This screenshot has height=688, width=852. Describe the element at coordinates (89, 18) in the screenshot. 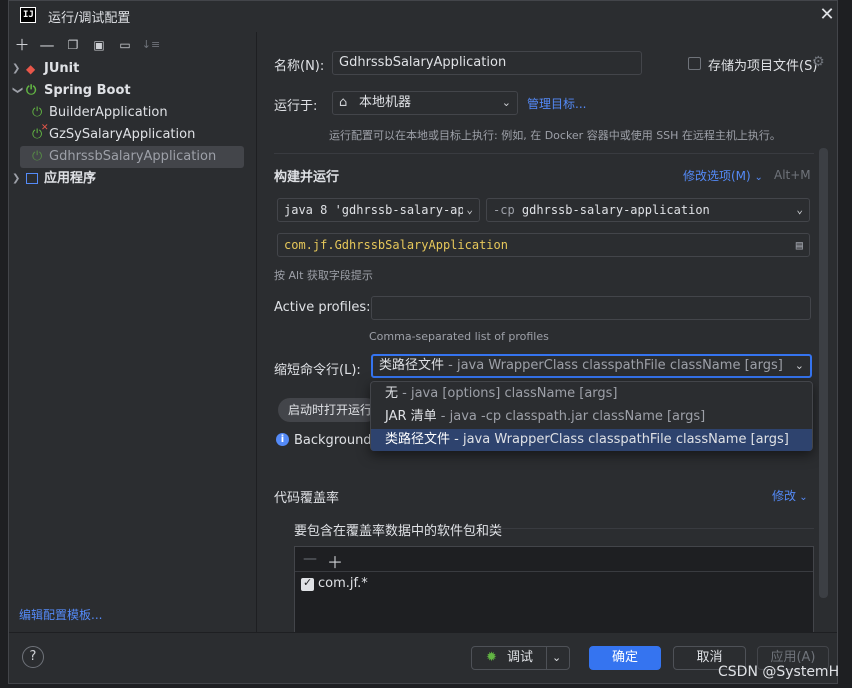

I see `dialog-title: 运行/调试配置` at that location.